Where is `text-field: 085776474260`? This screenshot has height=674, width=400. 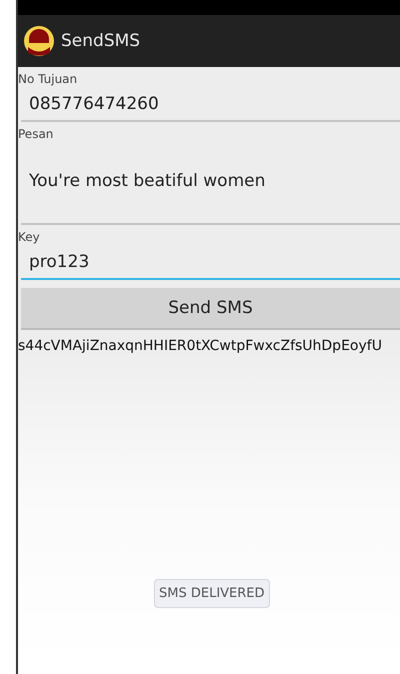
text-field: 085776474260 is located at coordinates (210, 104).